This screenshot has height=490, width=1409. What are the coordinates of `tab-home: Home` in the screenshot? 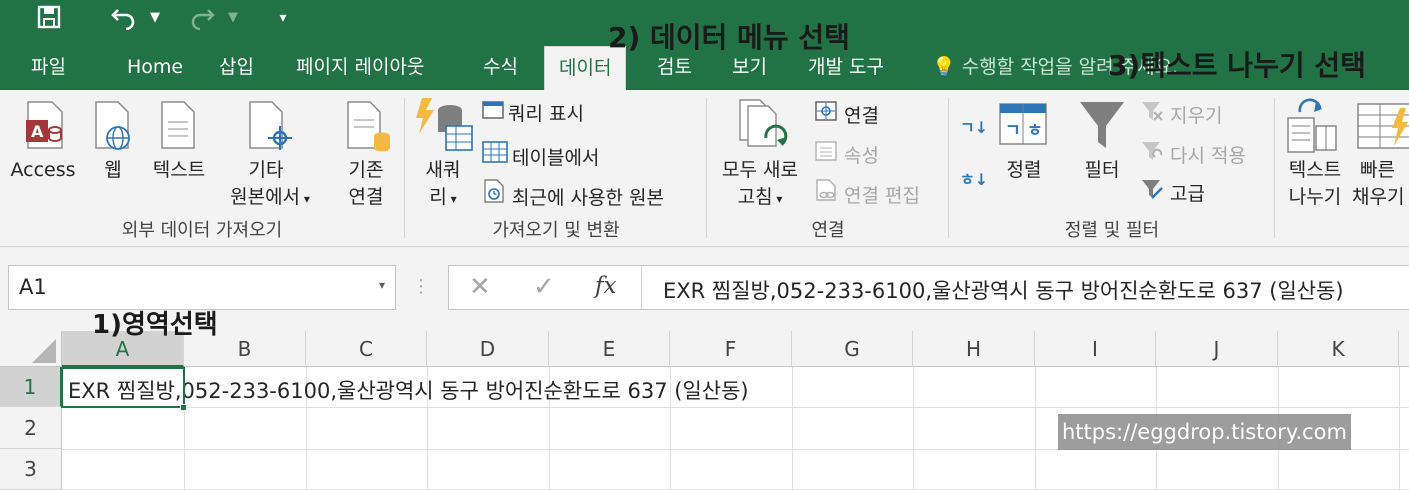 It's located at (155, 67).